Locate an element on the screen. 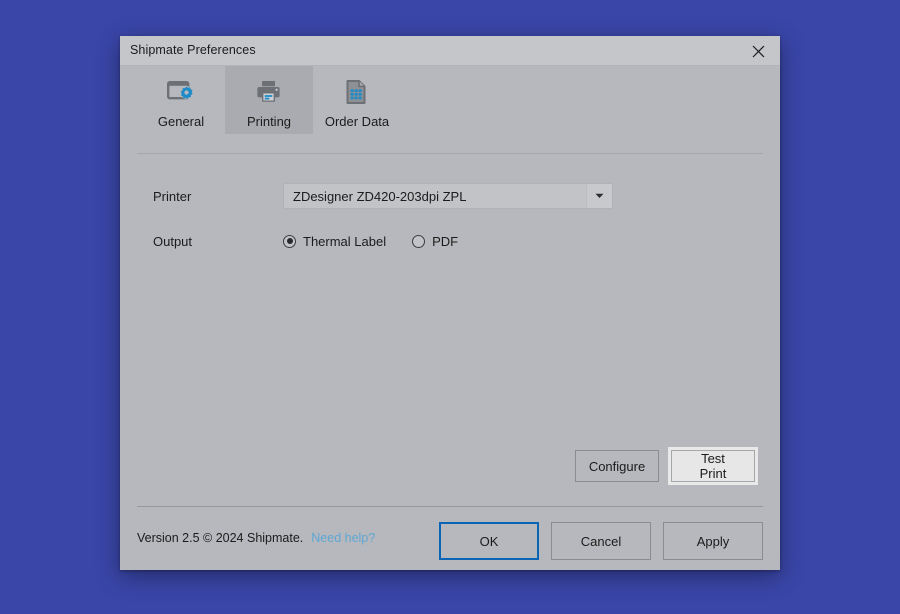 This screenshot has height=614, width=900. footer-buttons: OK Cancel Apply is located at coordinates (601, 541).